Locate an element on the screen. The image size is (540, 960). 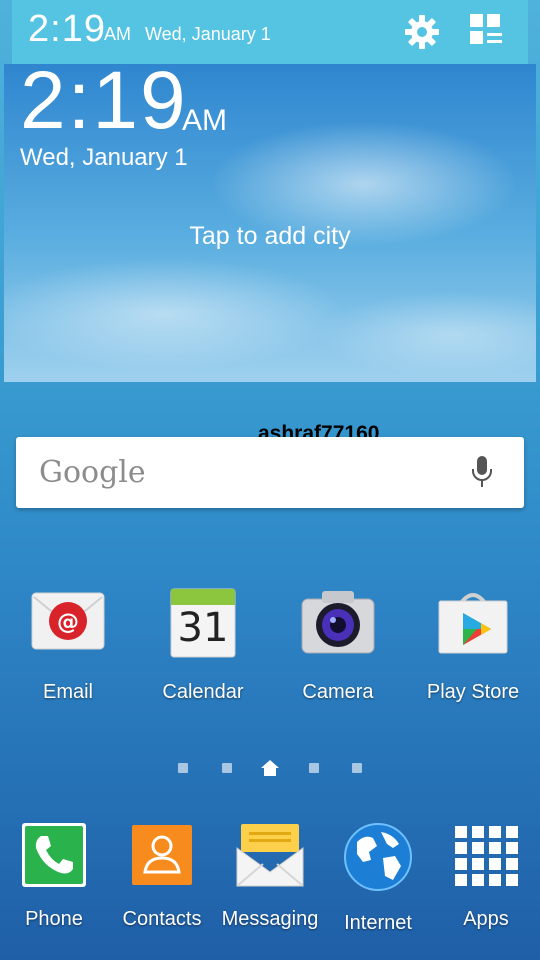
home-icon is located at coordinates (270, 768).